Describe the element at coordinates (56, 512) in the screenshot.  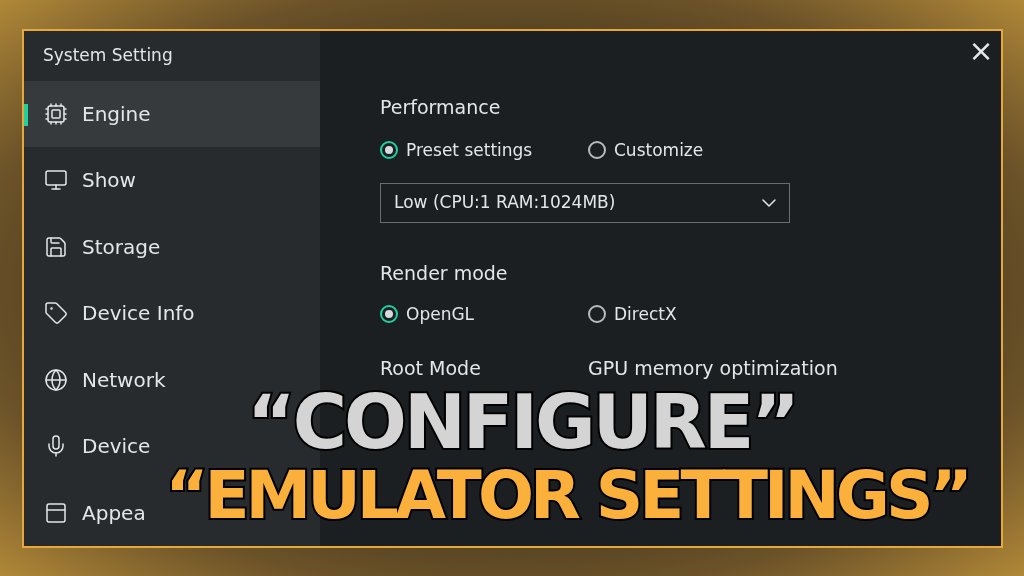
I see `window-icon` at that location.